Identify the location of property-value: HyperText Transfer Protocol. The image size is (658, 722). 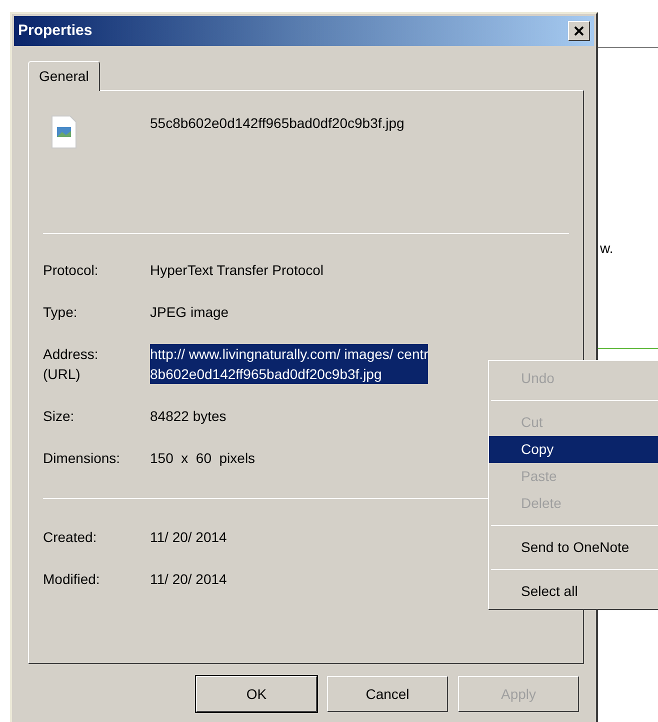
(237, 270).